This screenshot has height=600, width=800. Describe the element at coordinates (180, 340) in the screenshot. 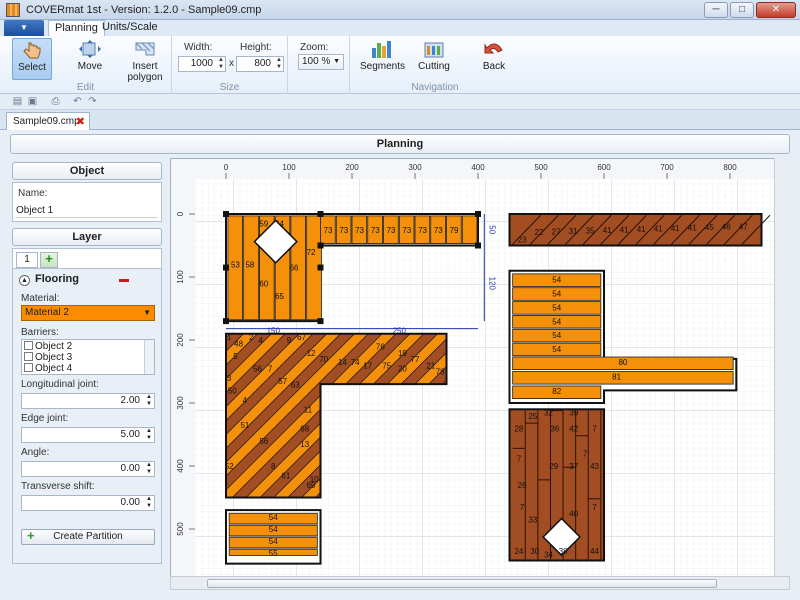

I see `ruler-label-y: 200` at that location.